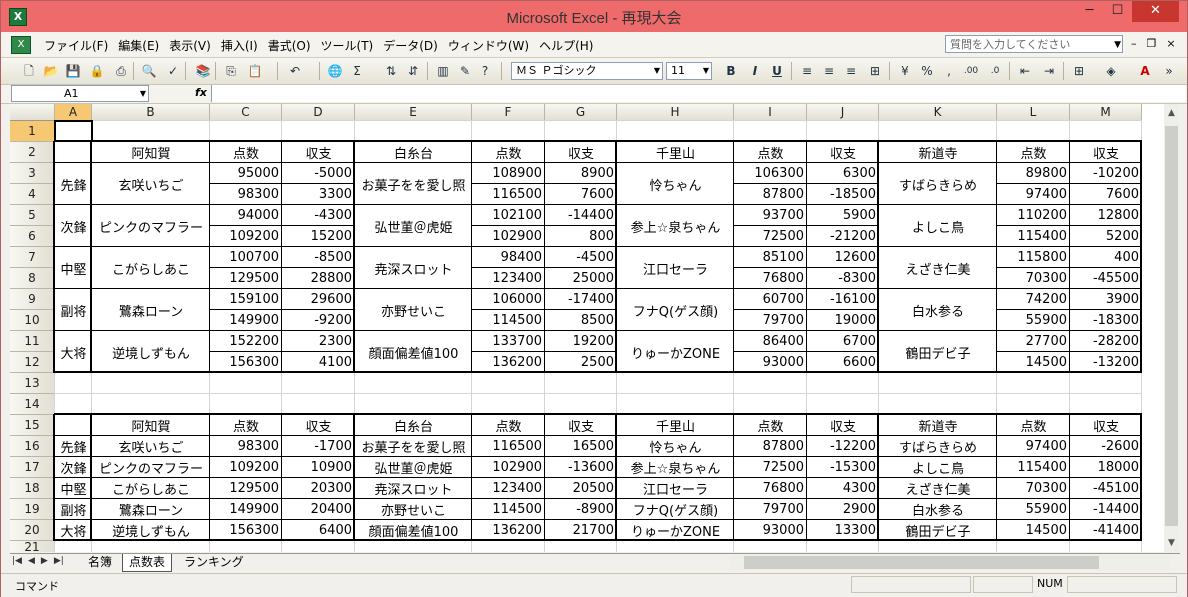  I want to click on score-cell: 129500, so click(246, 488).